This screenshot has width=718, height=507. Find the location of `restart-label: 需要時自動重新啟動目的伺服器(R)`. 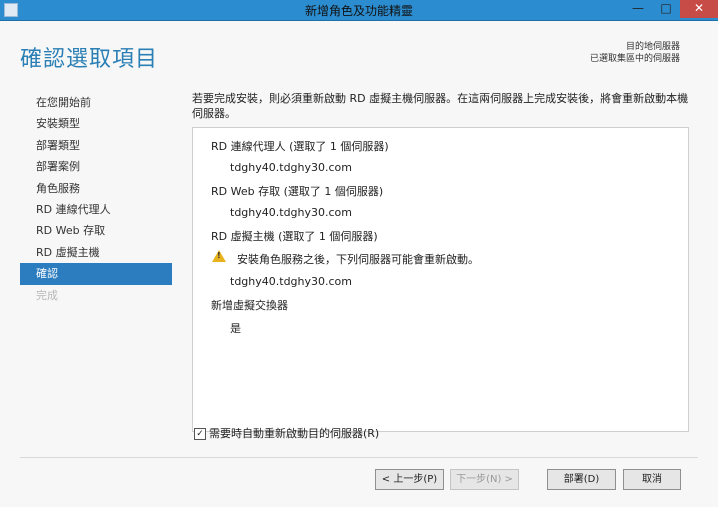

restart-label: 需要時自動重新啟動目的伺服器(R) is located at coordinates (294, 433).